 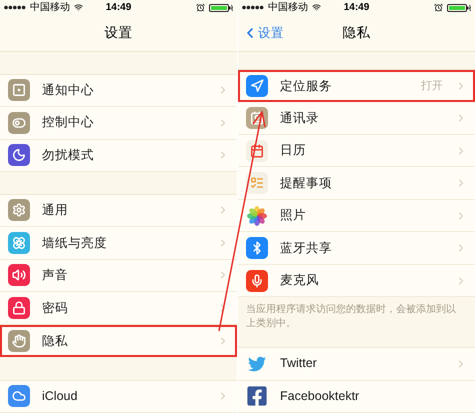 What do you see at coordinates (356, 396) in the screenshot?
I see `menu-item: Facebooktektr` at bounding box center [356, 396].